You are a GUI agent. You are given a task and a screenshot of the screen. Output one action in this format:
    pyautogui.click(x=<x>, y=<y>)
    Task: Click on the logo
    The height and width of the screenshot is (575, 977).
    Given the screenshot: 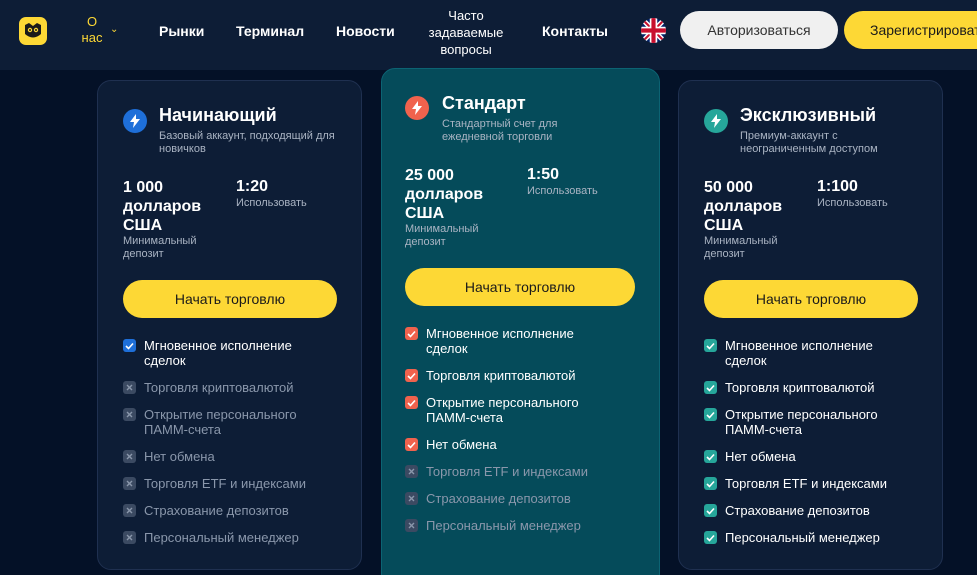 What is the action you would take?
    pyautogui.click(x=33, y=31)
    